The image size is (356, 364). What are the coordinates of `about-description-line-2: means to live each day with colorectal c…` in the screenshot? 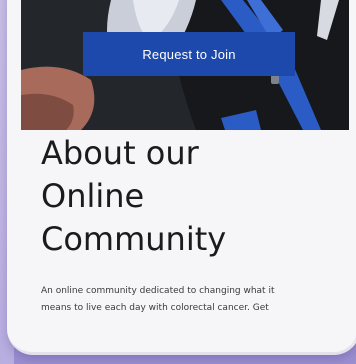 It's located at (155, 308).